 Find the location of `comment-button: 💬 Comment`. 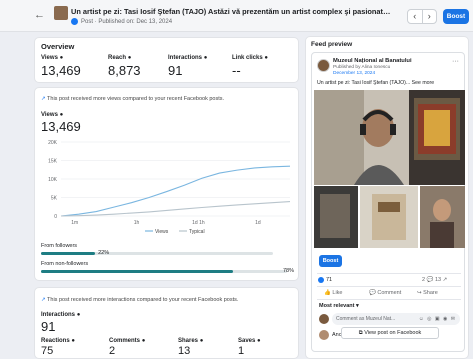

comment-button: 💬 Comment is located at coordinates (385, 293).